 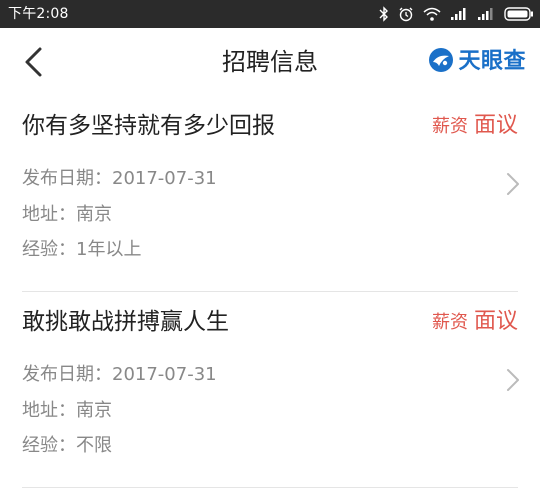 What do you see at coordinates (148, 126) in the screenshot?
I see `job-title: 你有多坚持就有多少回报` at bounding box center [148, 126].